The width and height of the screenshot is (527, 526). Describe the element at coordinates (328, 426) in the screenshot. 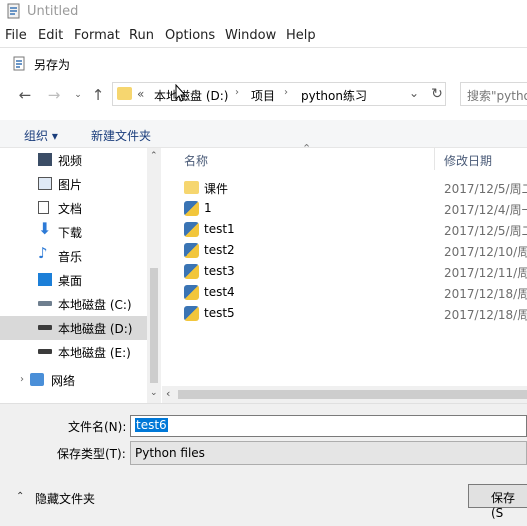

I see `filename-field: test6` at that location.